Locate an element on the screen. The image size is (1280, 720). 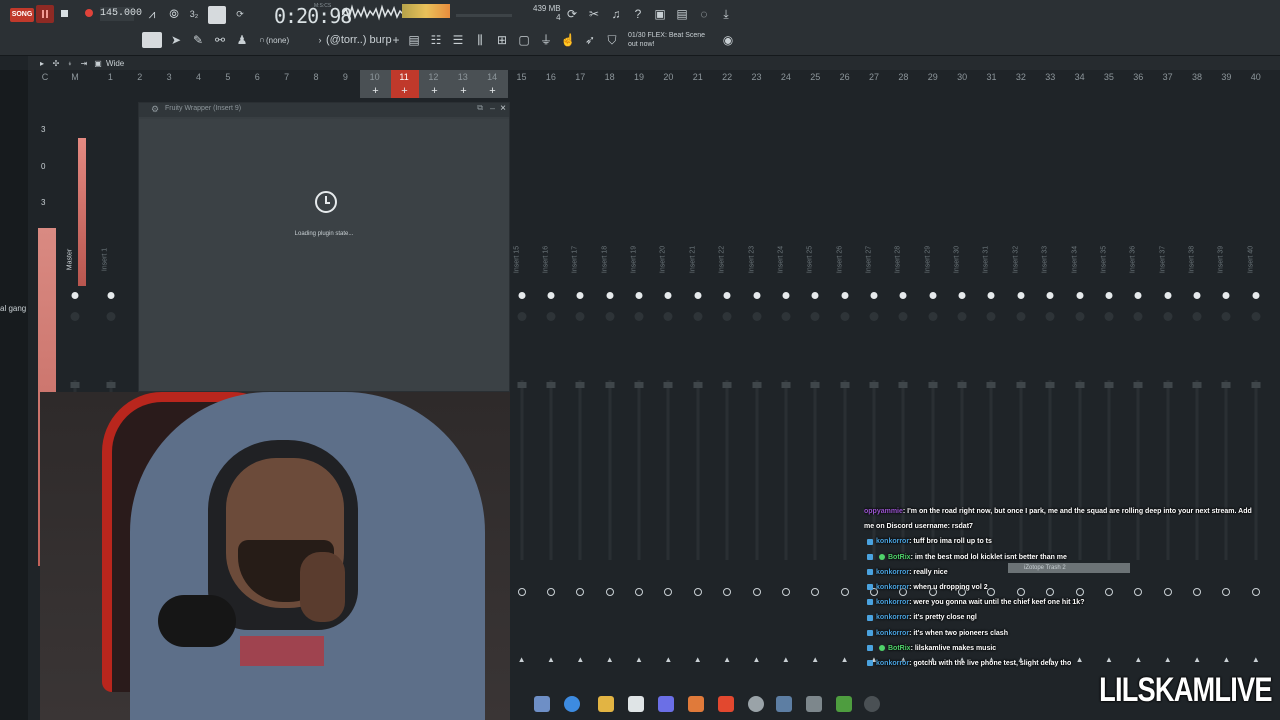
track-number: 31 is located at coordinates (991, 77).